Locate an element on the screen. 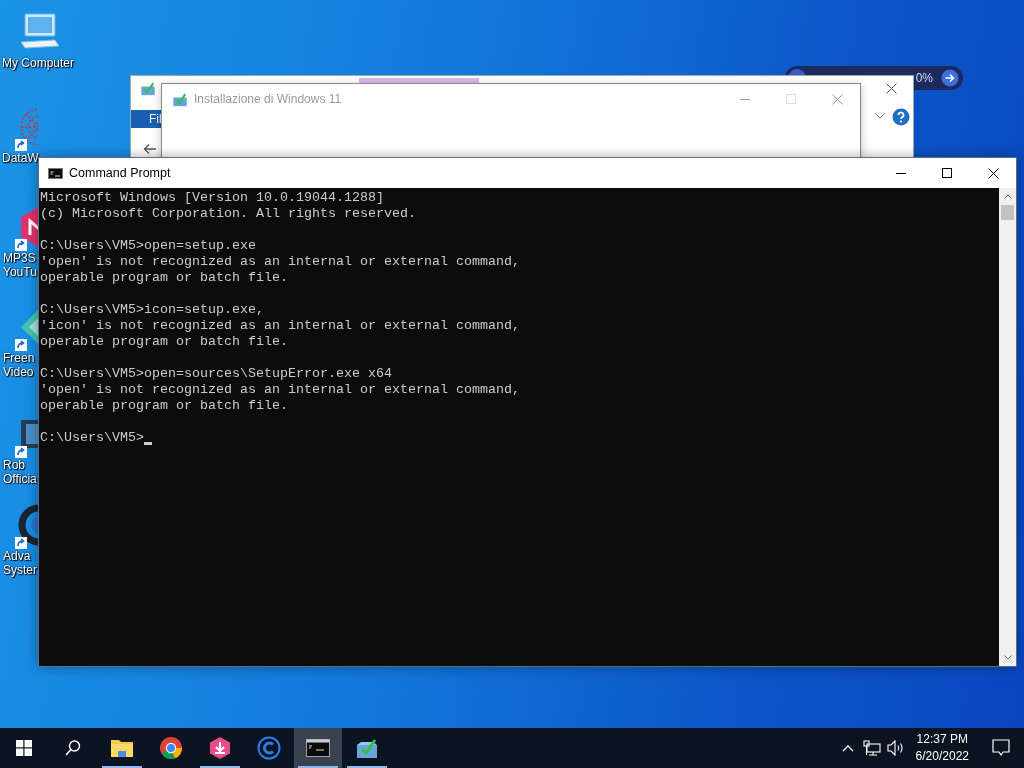 This screenshot has height=768, width=1024. scrollbar is located at coordinates (1007, 427).